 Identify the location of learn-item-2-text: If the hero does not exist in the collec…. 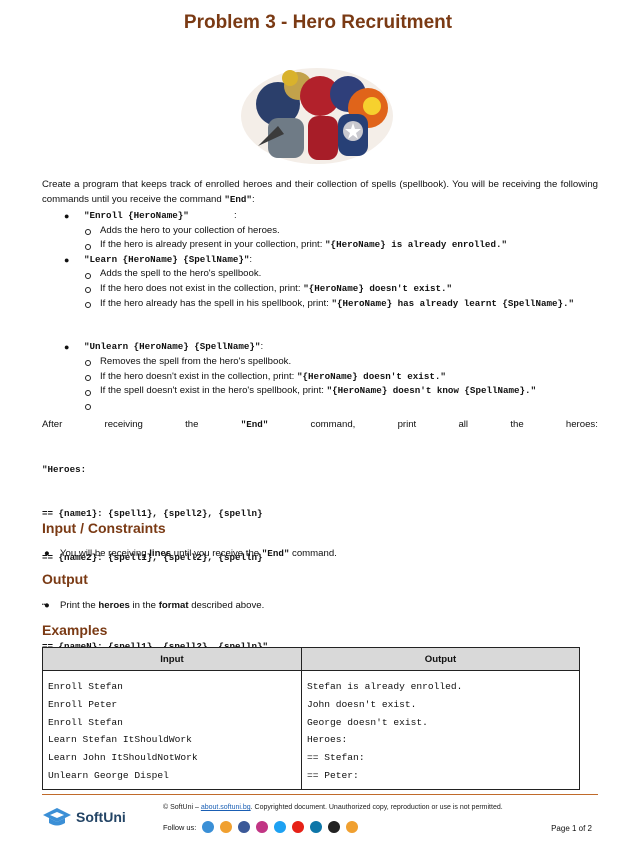
(202, 288).